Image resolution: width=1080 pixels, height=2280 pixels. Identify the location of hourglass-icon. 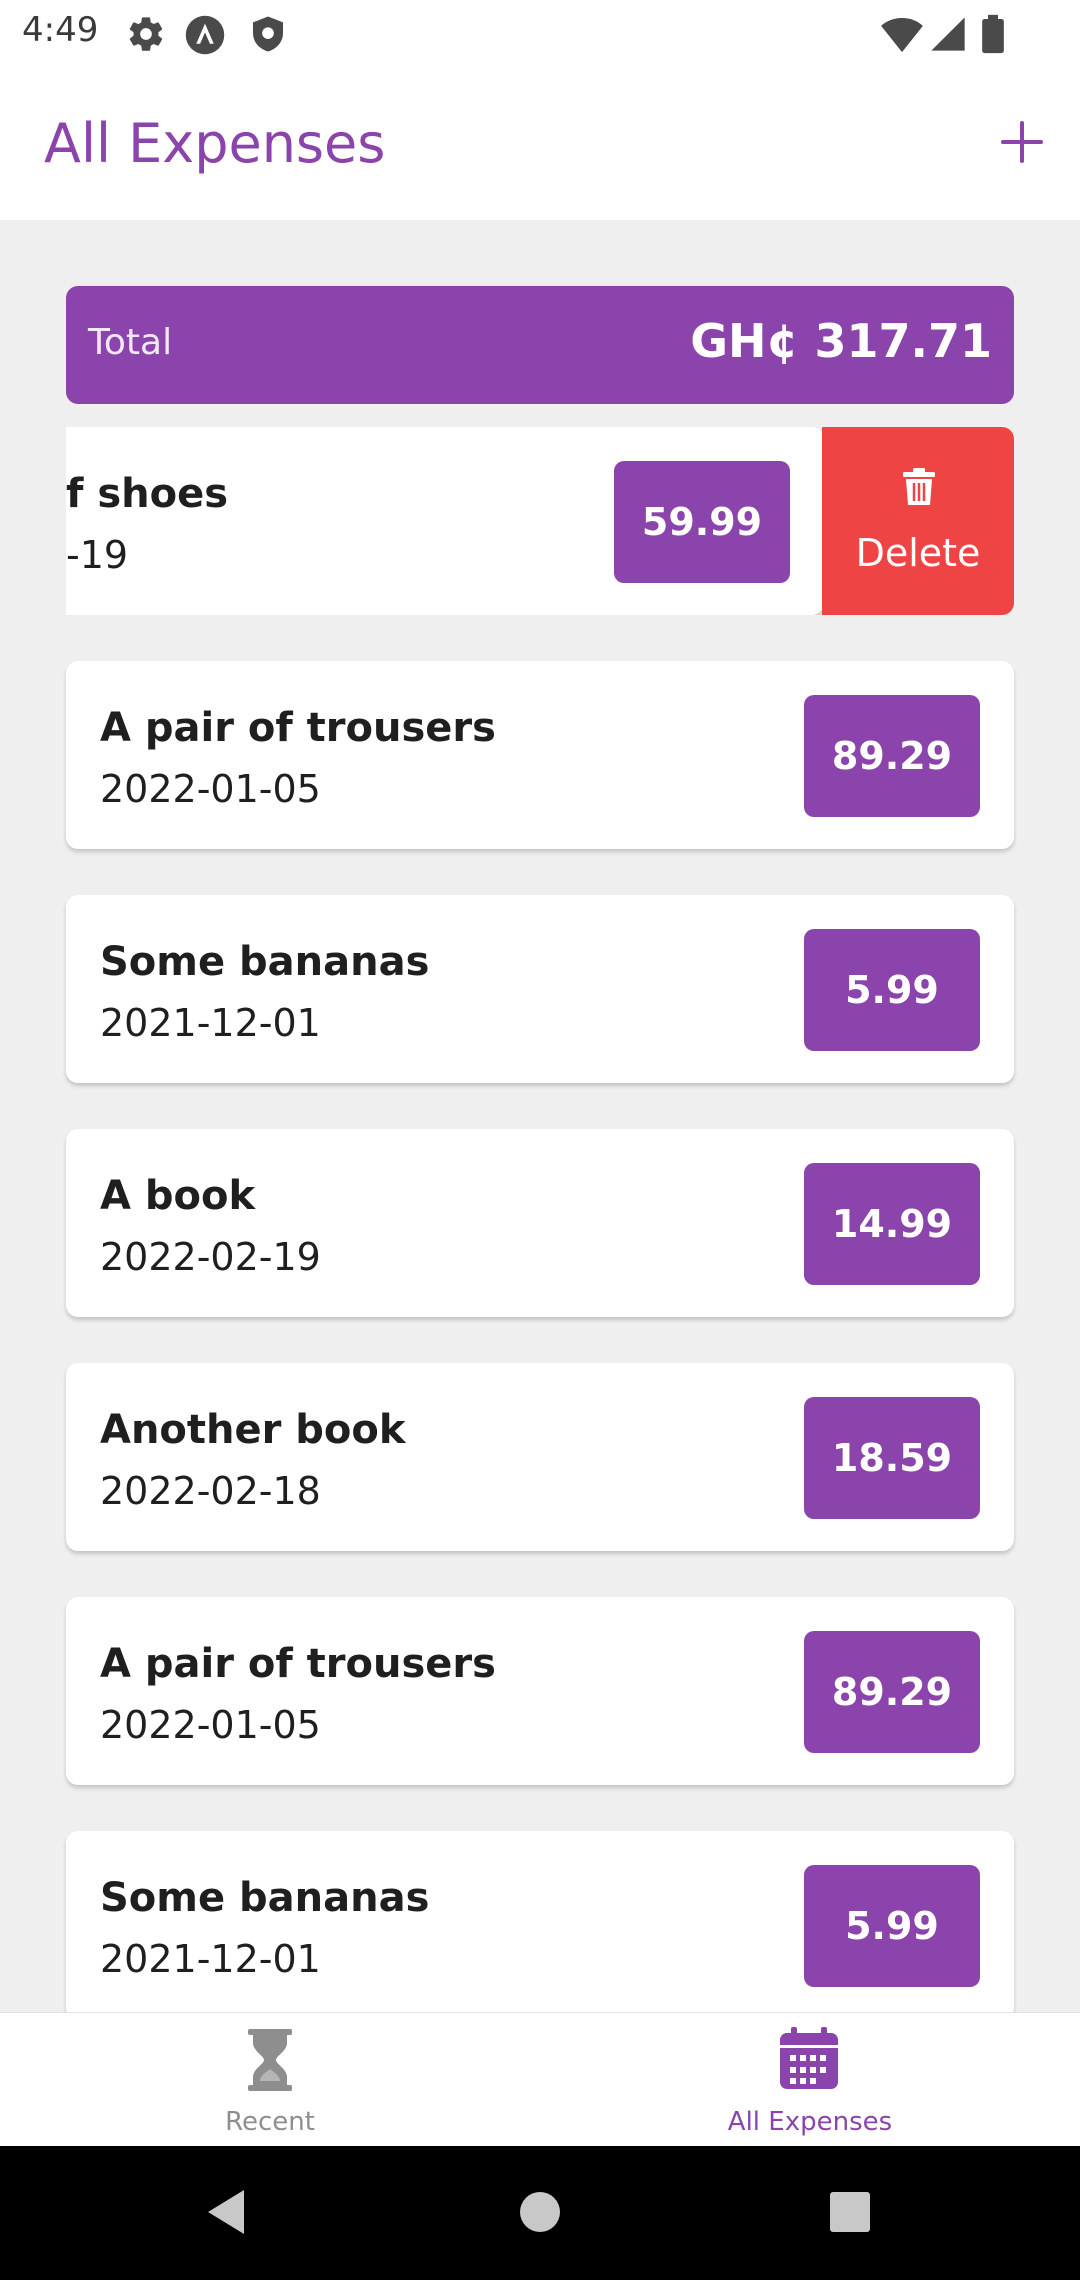
(270, 2062).